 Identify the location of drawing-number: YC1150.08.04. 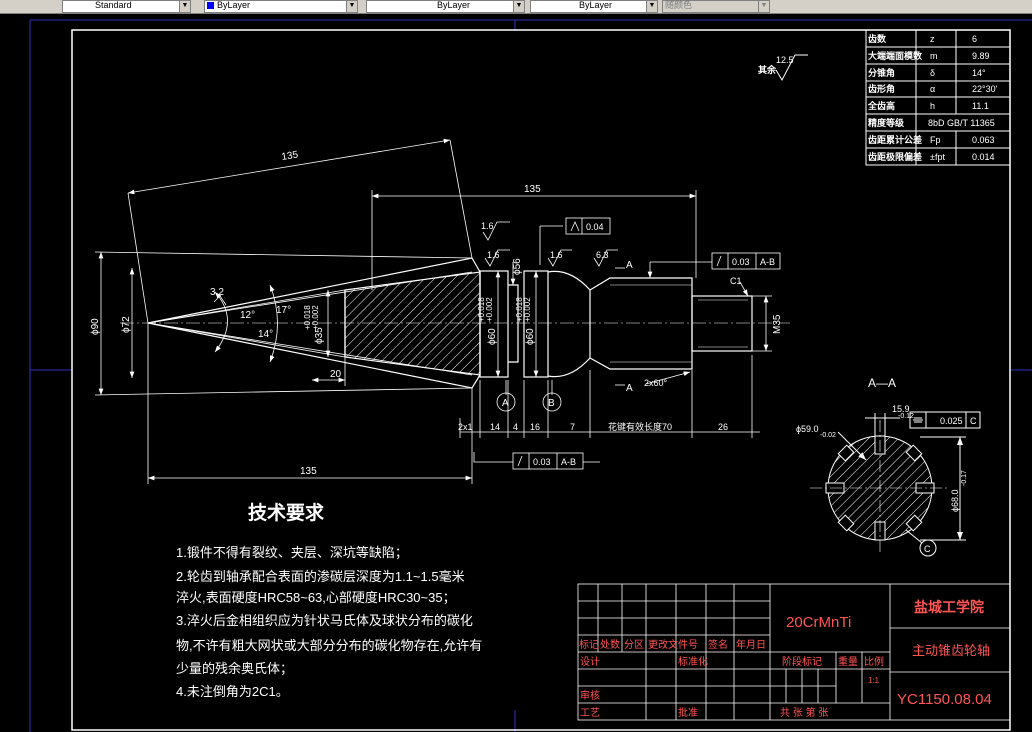
(944, 699).